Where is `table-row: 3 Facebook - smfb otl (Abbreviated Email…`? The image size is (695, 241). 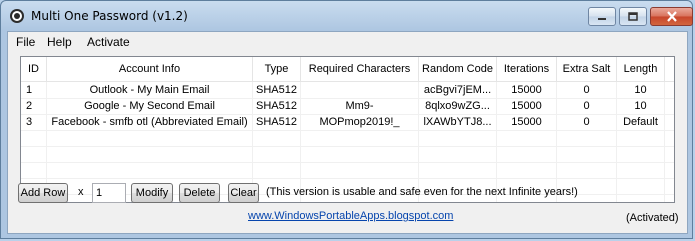
table-row: 3 Facebook - smfb otl (Abbreviated Email… is located at coordinates (347, 122).